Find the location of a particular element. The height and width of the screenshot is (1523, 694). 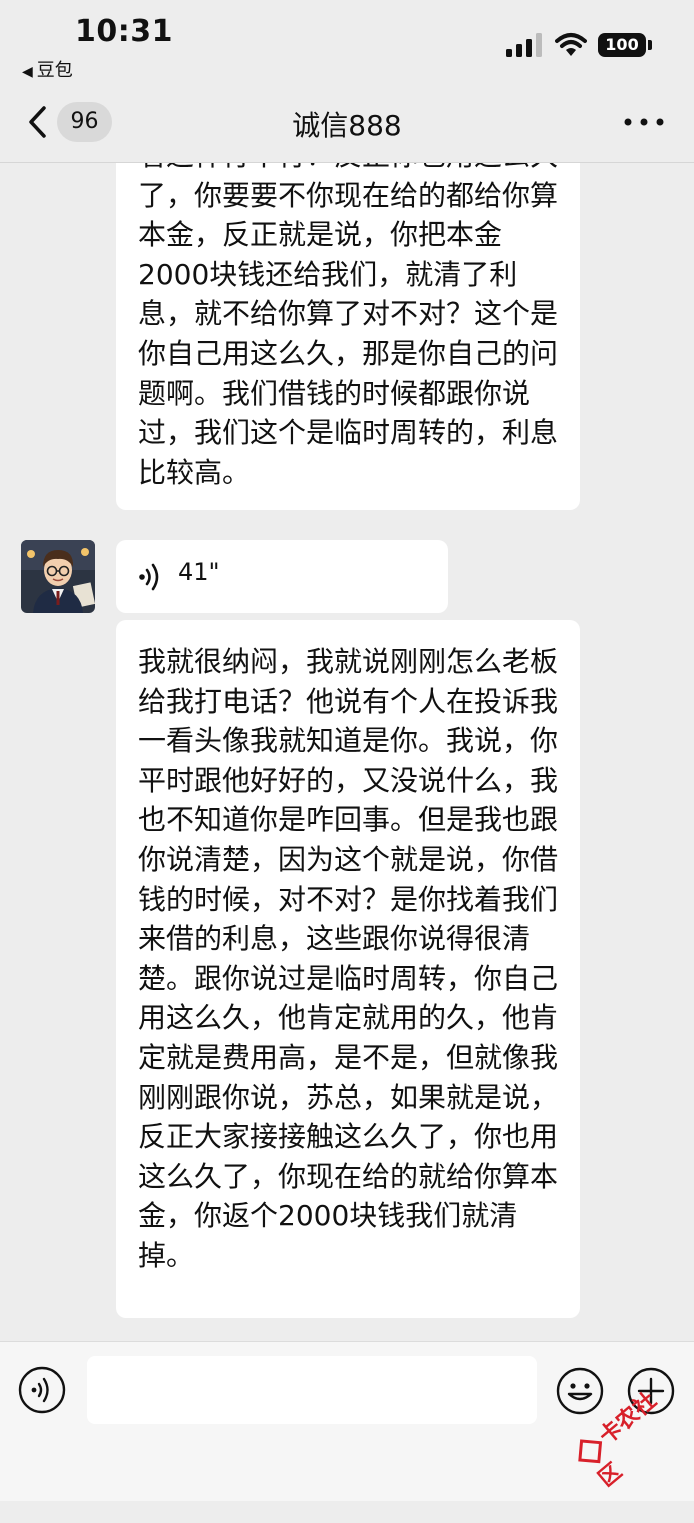

watermark-icon is located at coordinates (590, 1451).